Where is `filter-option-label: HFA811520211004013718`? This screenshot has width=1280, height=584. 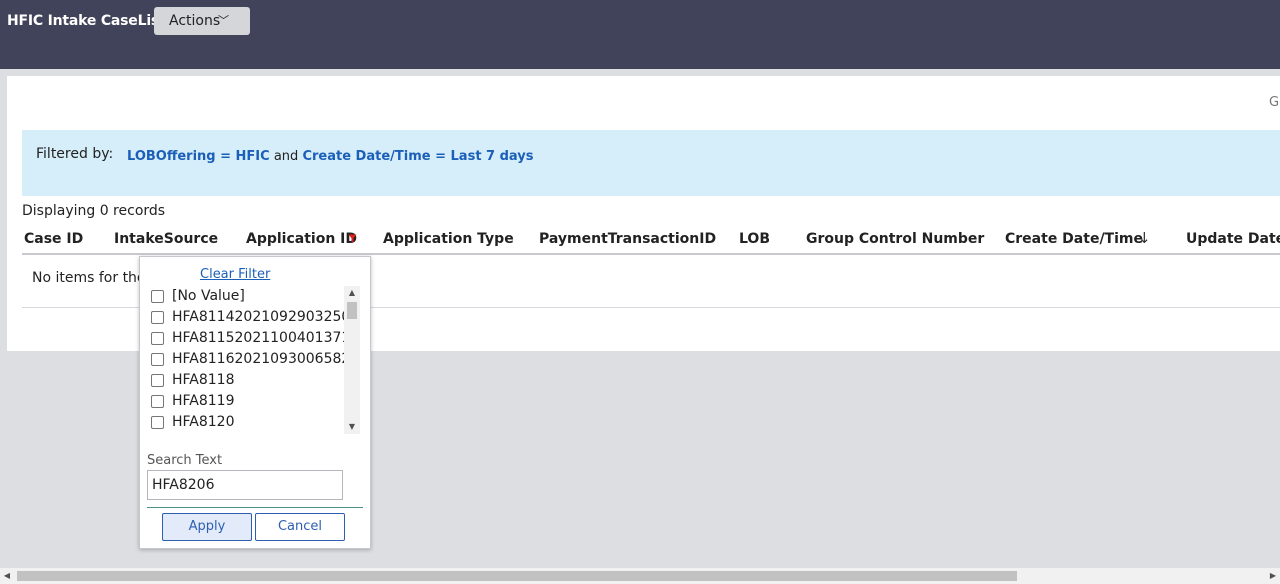
filter-option-label: HFA811520211004013718 is located at coordinates (258, 338).